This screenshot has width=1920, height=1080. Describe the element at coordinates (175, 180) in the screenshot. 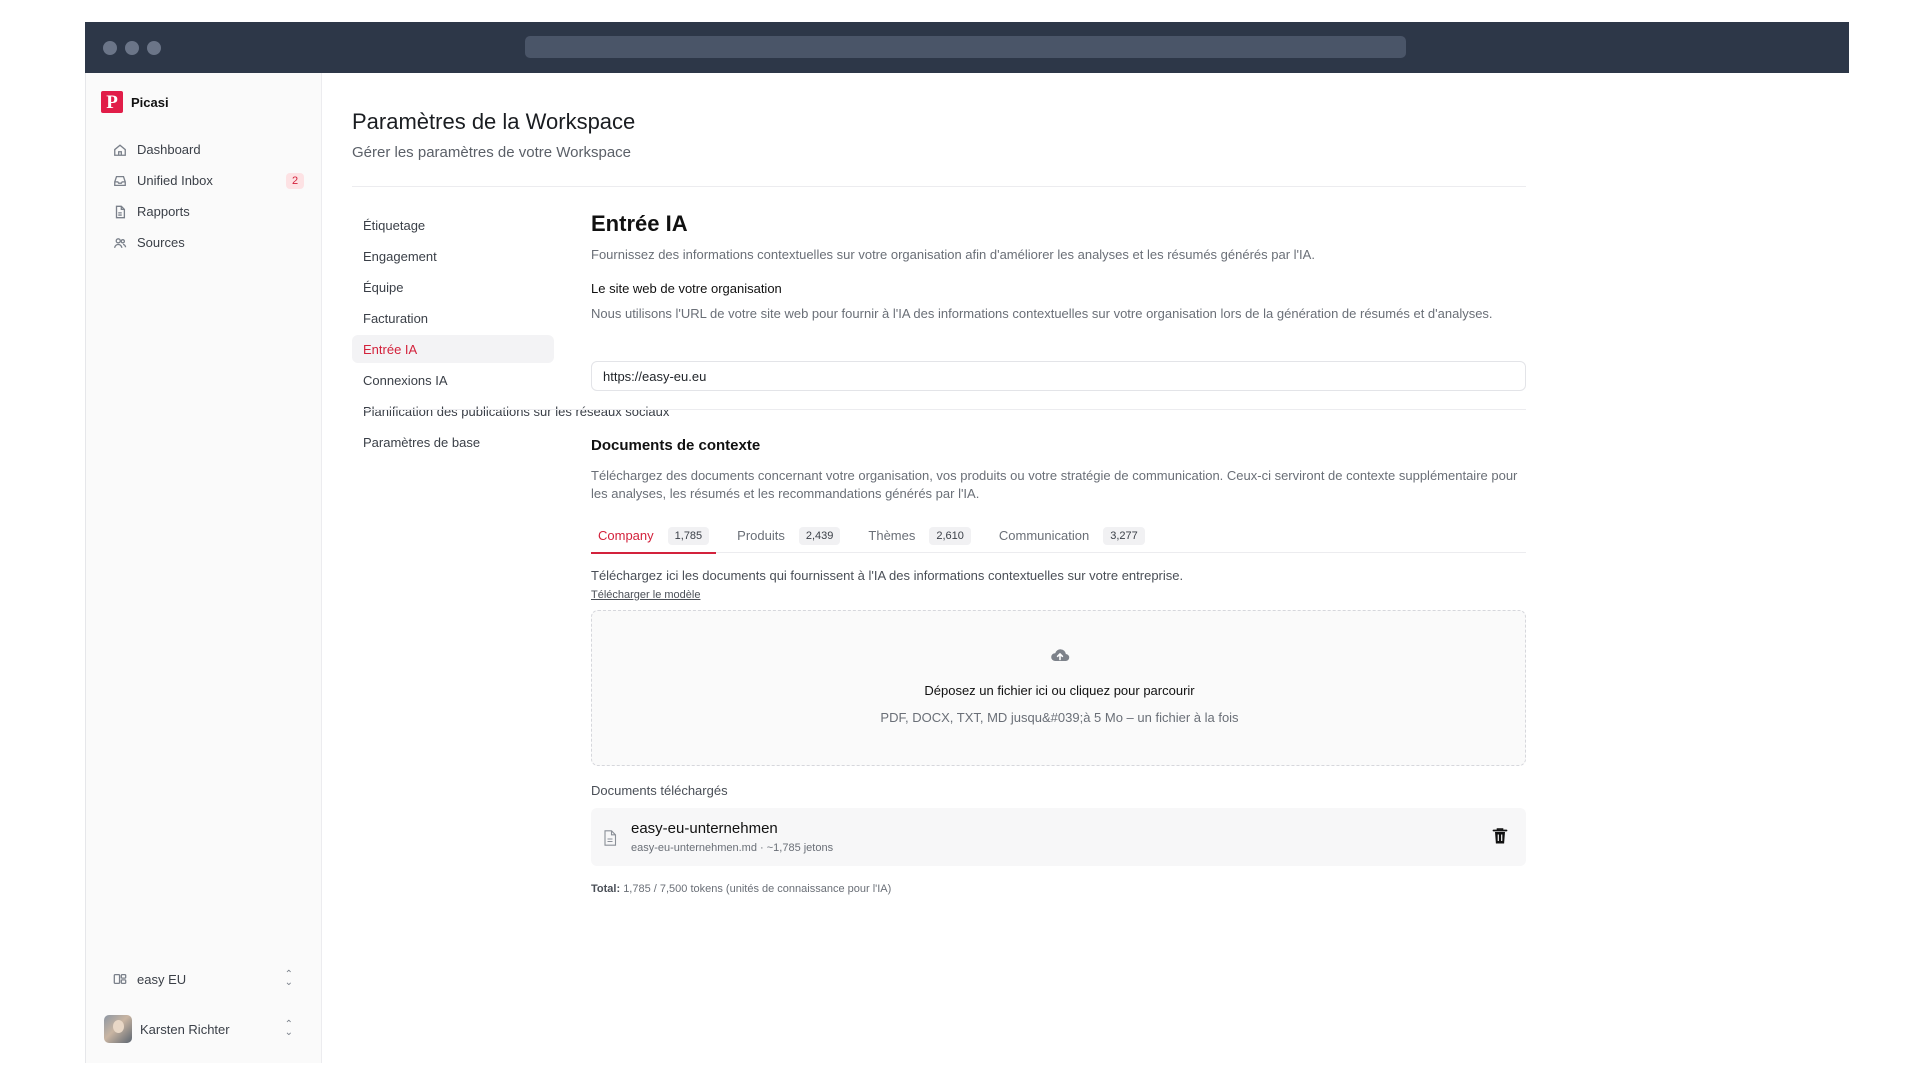

I see `sidebar-item-label: Unified Inbox` at that location.